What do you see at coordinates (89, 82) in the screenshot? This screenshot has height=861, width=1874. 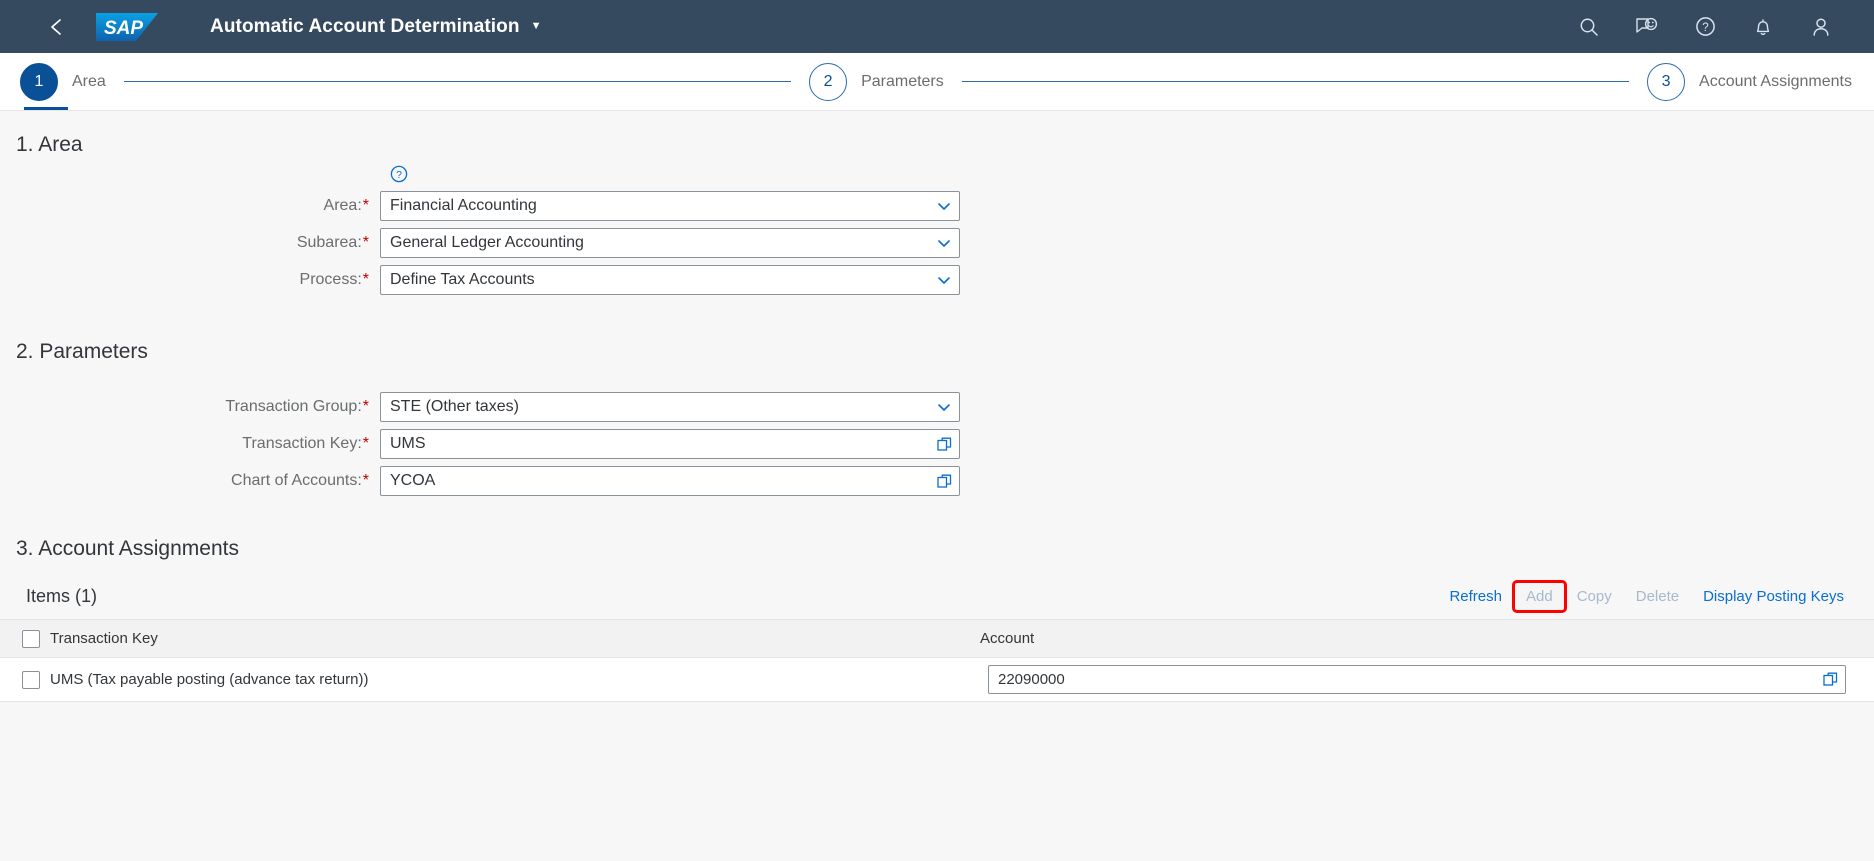 I see `wizard-step-1-label: Area` at bounding box center [89, 82].